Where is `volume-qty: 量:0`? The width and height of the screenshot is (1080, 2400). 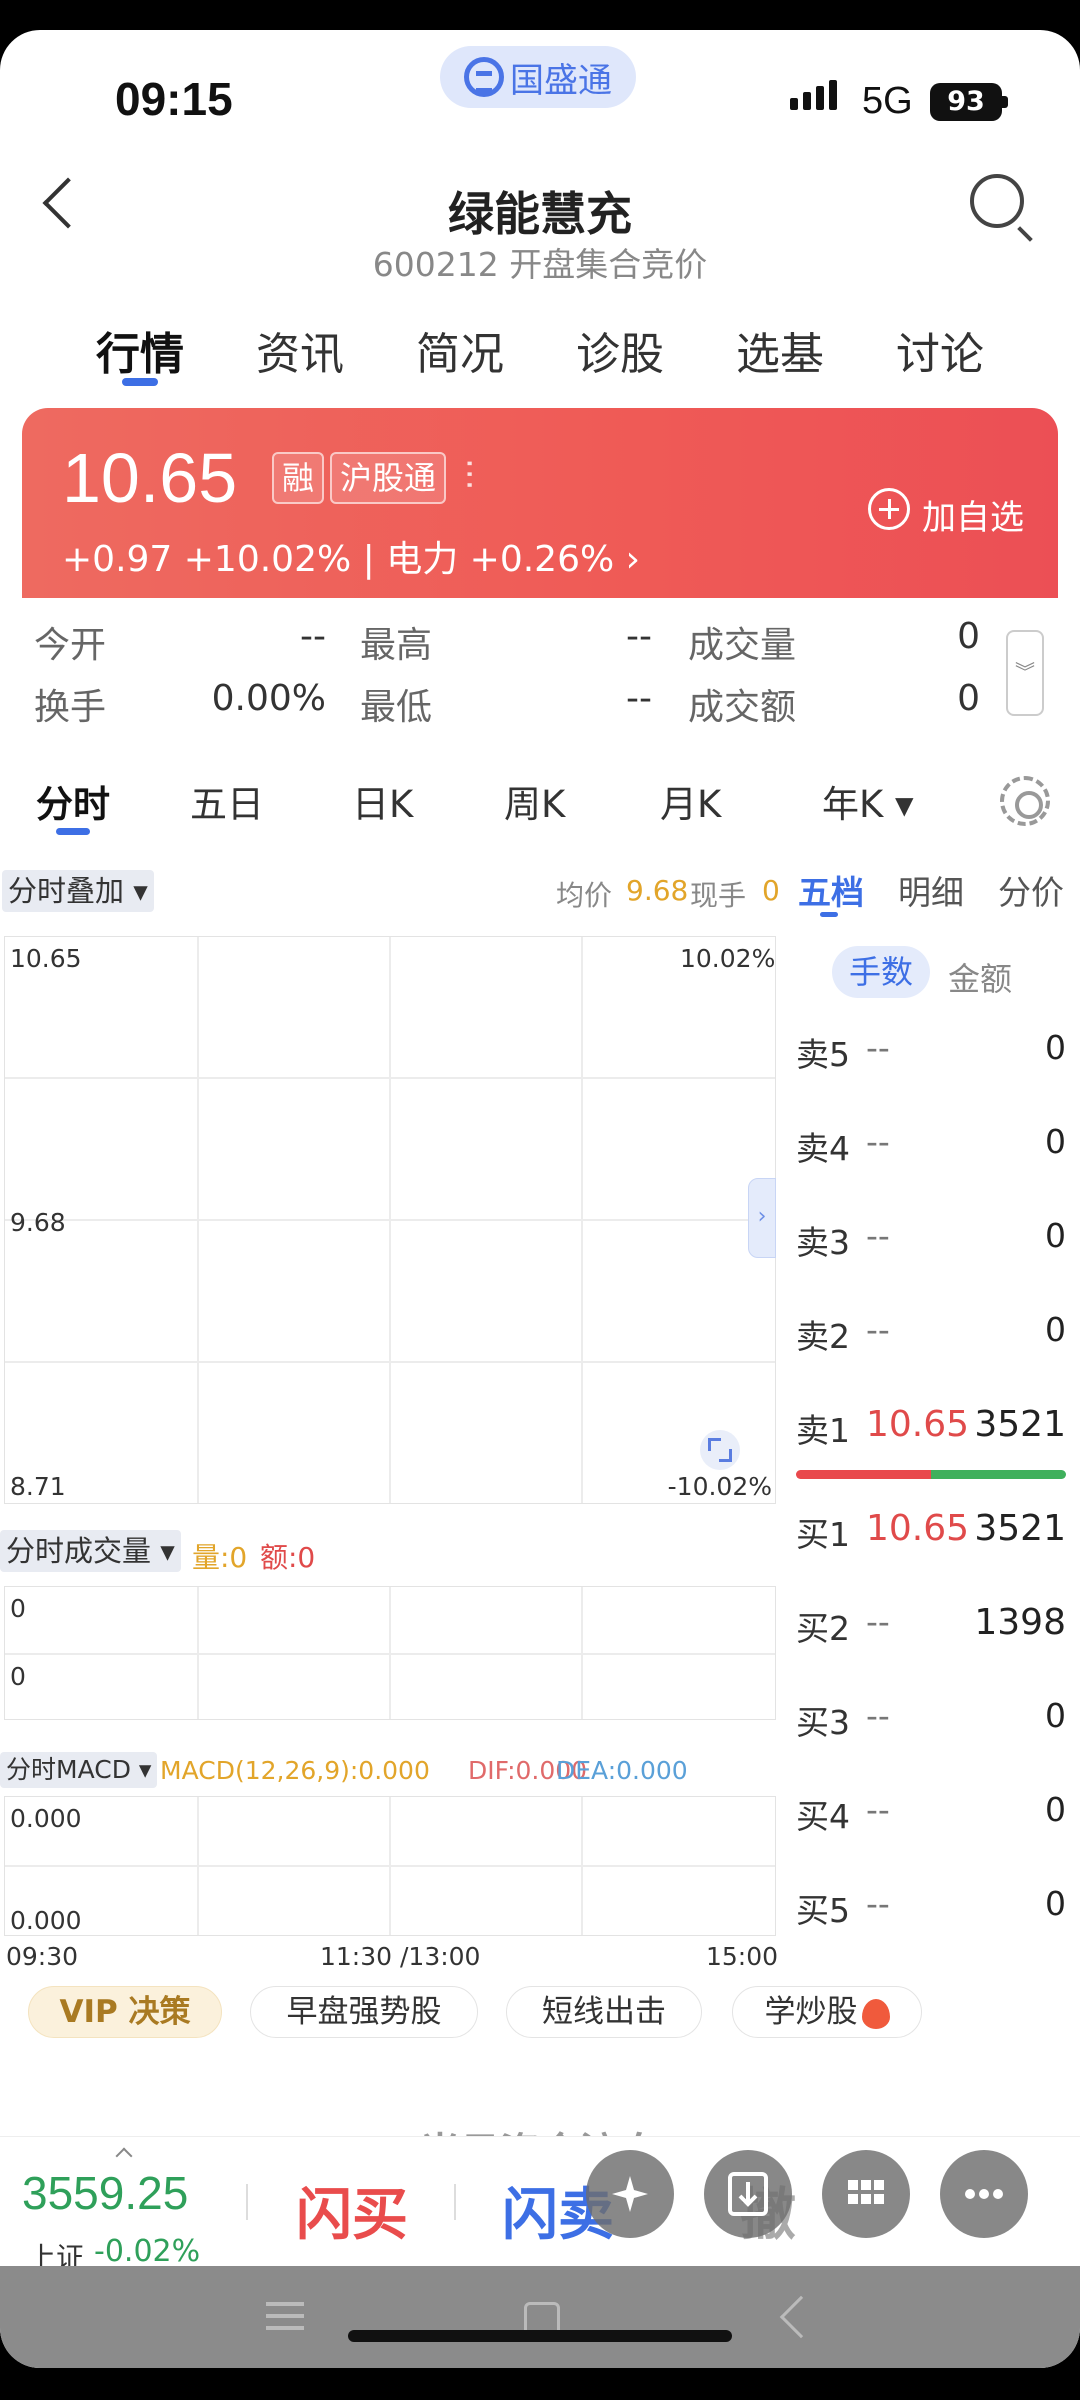 volume-qty: 量:0 is located at coordinates (220, 1557).